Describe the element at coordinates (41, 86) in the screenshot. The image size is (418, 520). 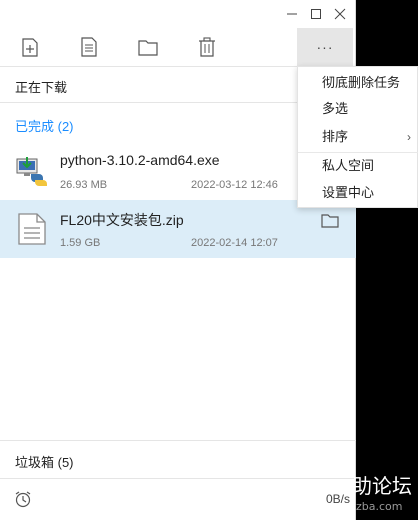
I see `section-downloading: 正在下载` at that location.